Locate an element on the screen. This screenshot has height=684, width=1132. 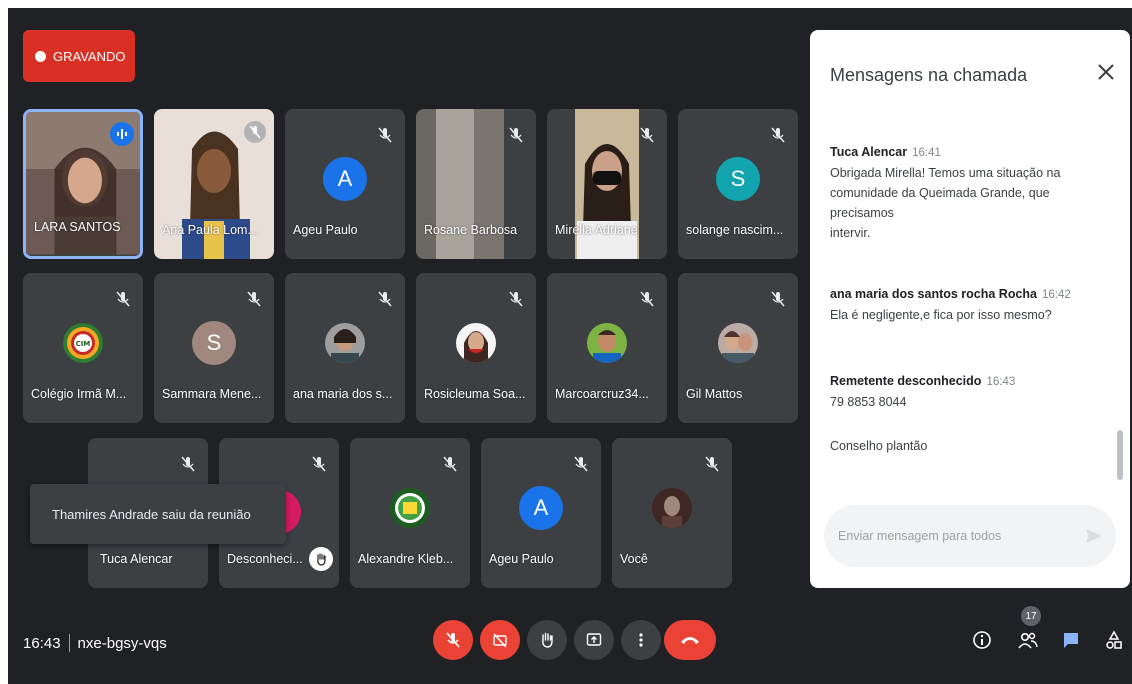
message-sender: Tuca Alencar is located at coordinates (869, 152).